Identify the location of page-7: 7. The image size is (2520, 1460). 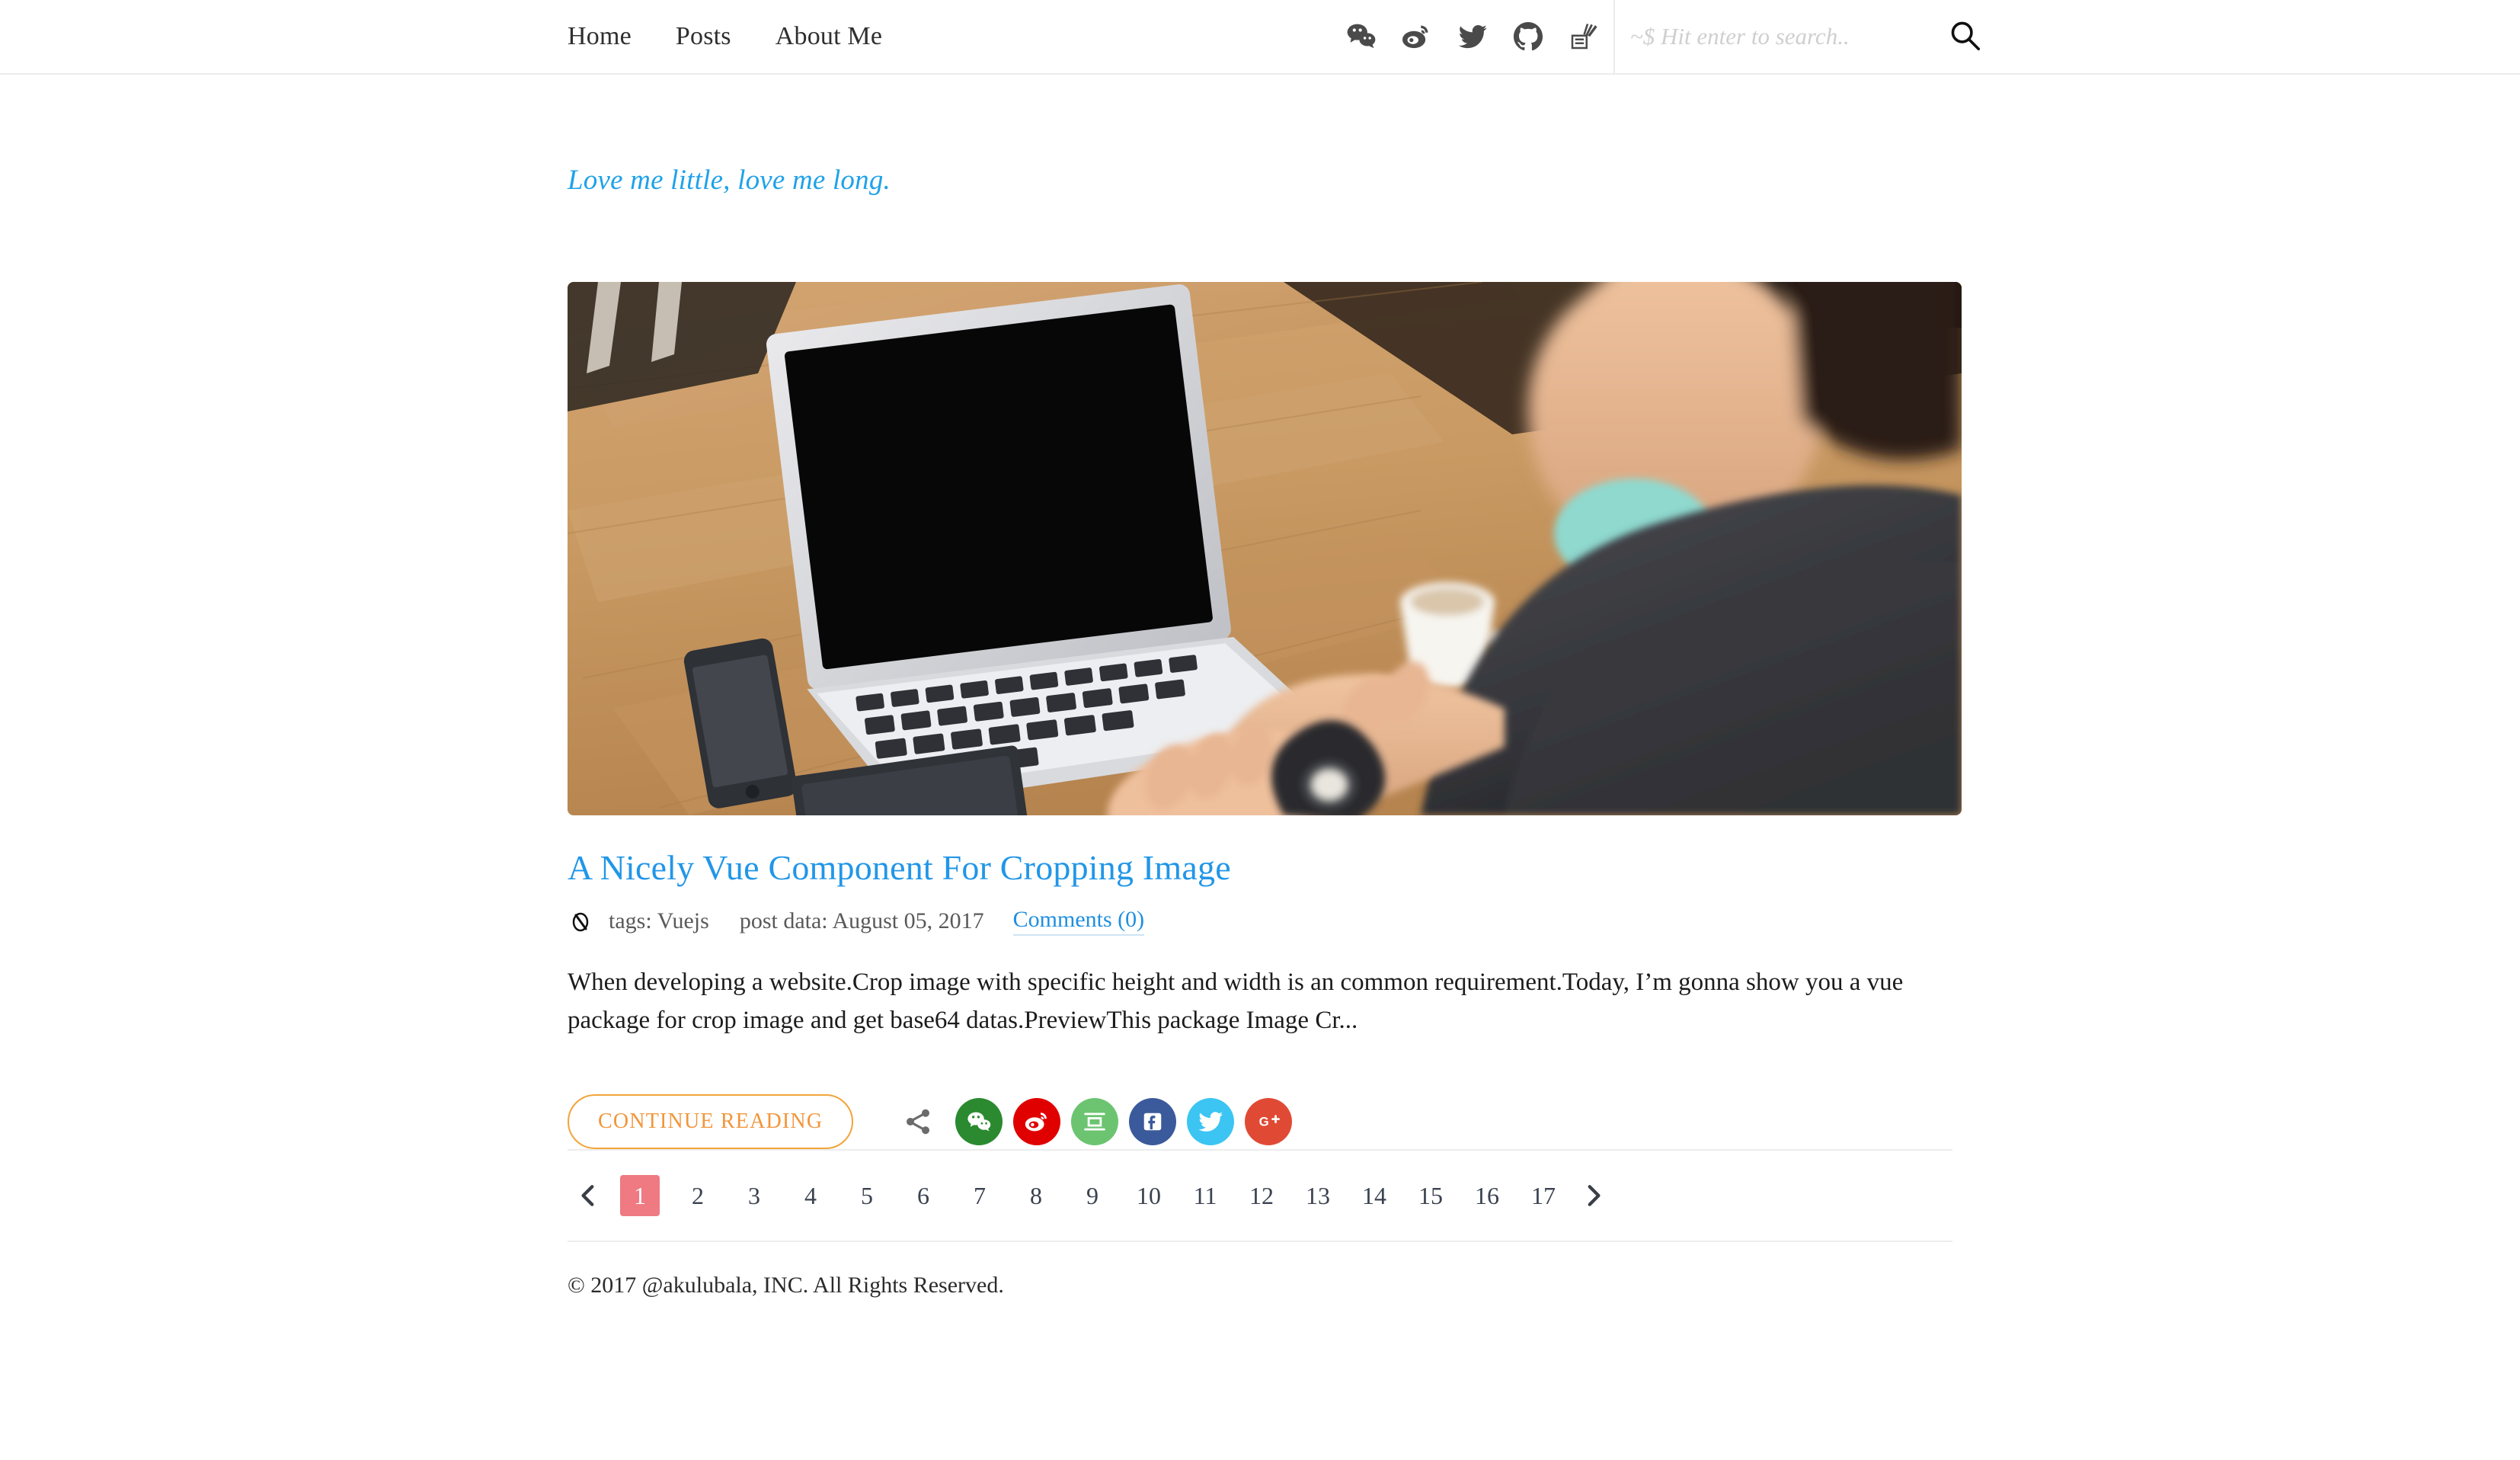
(979, 1195).